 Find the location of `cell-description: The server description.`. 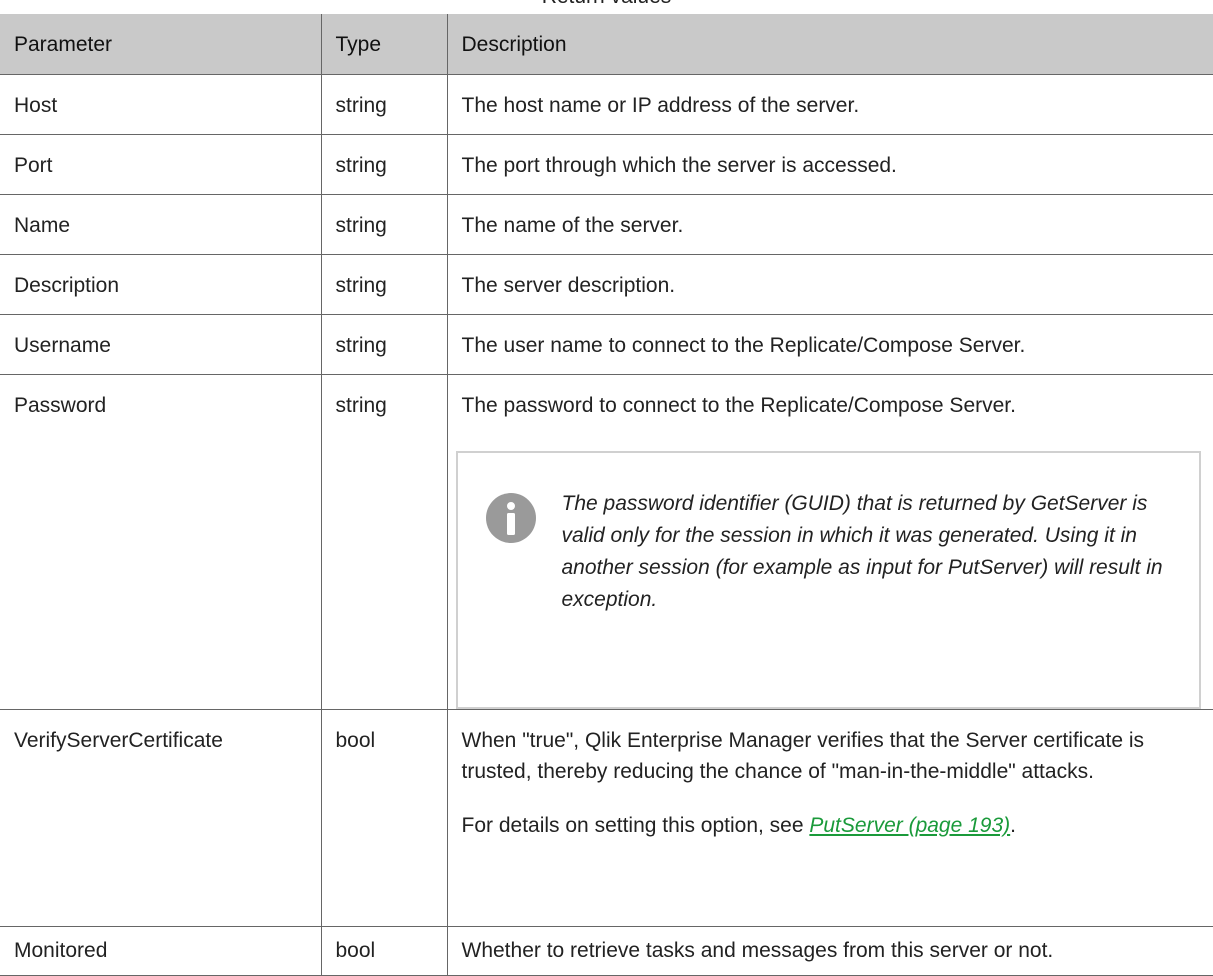

cell-description: The server description. is located at coordinates (830, 285).